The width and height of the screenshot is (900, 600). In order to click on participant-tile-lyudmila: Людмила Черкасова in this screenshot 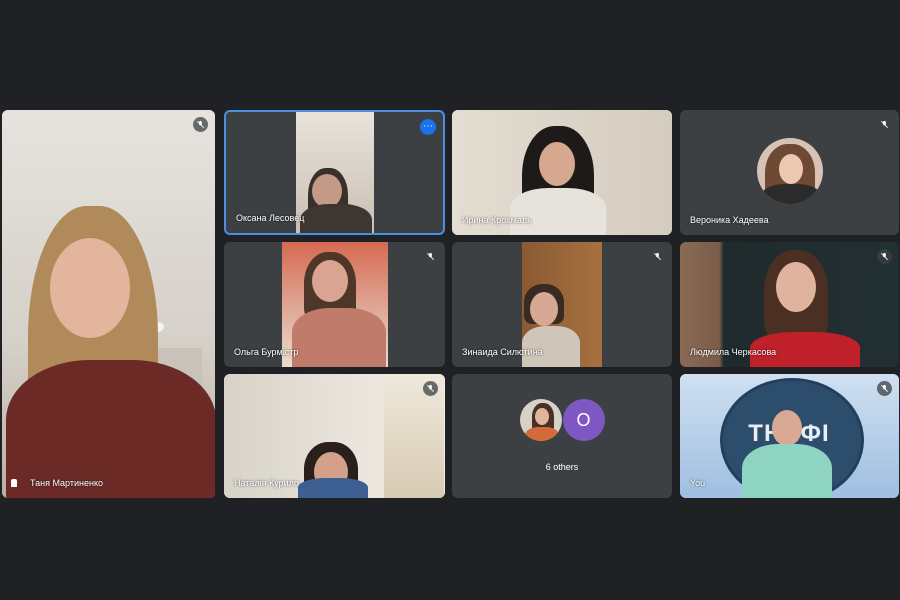, I will do `click(789, 304)`.